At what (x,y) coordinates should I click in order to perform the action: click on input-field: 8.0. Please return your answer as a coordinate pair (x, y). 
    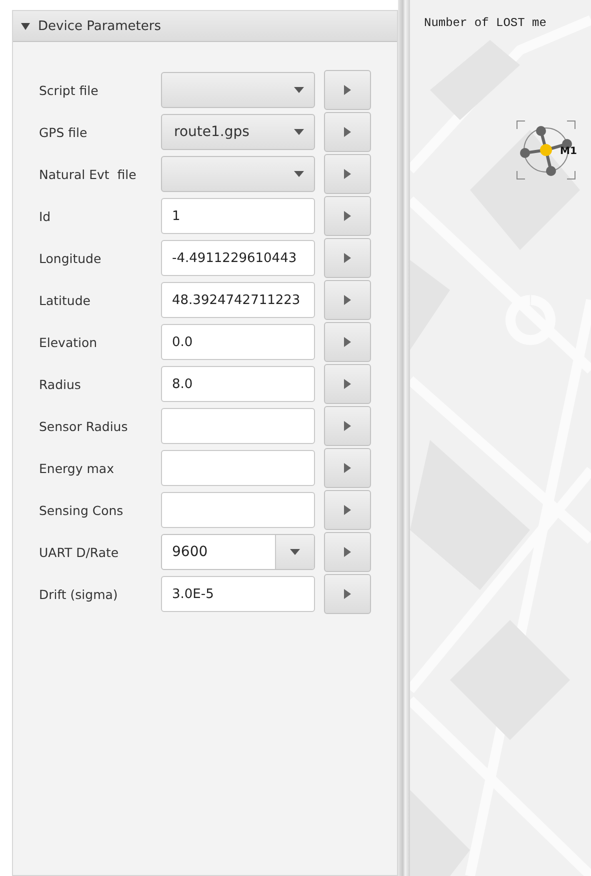
    Looking at the image, I should click on (238, 384).